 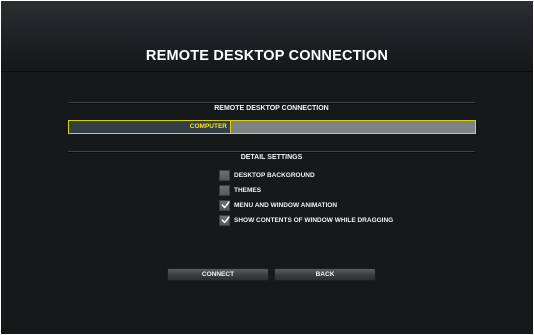 I want to click on option-label: MENU AND WINDOW ANIMATION, so click(x=286, y=205).